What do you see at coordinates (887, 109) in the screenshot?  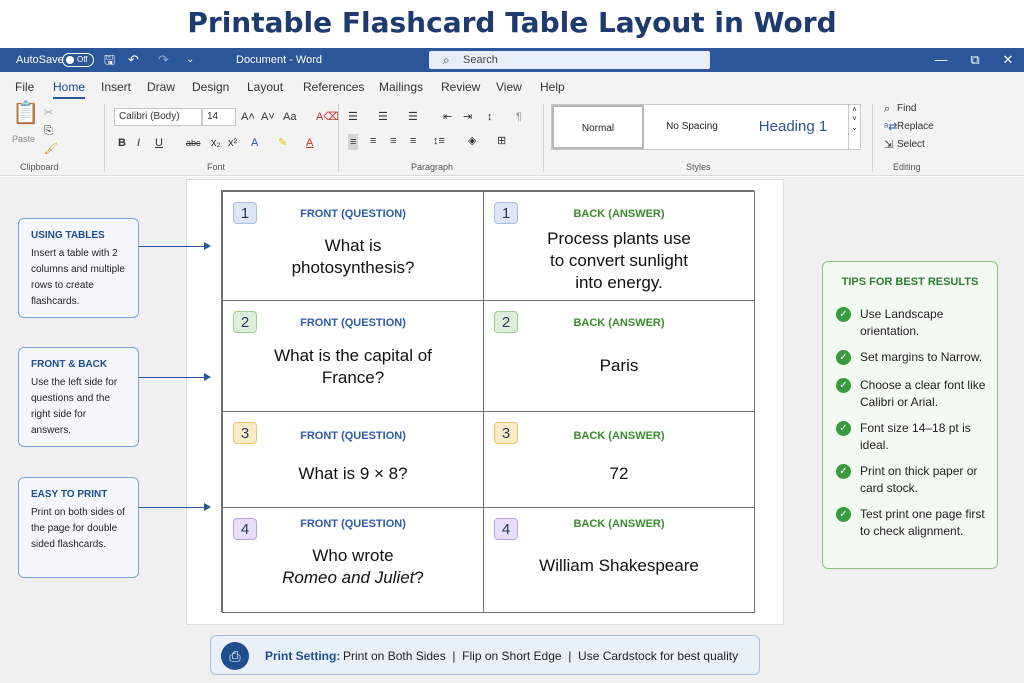 I see `find-icon: ⌕` at bounding box center [887, 109].